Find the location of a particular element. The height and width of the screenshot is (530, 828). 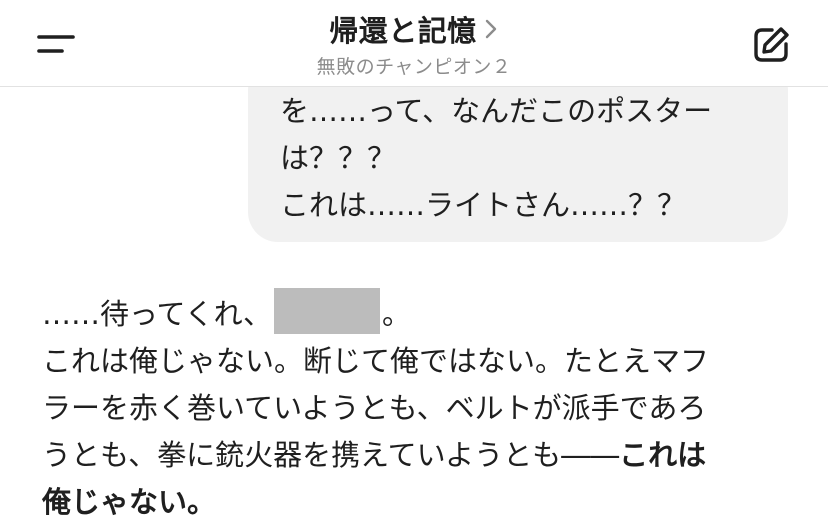

assistant-message-line: ラーを赤く巻いていようとも、ベルトが派手であろ is located at coordinates (374, 408).